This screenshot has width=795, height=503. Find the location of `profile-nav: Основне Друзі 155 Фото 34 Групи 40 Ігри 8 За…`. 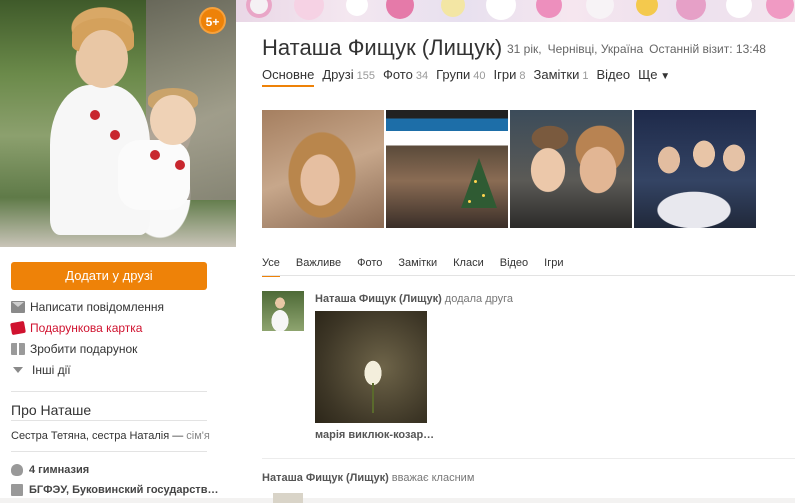

profile-nav: Основне Друзі 155 Фото 34 Групи 40 Ігри 8 За… is located at coordinates (470, 77).